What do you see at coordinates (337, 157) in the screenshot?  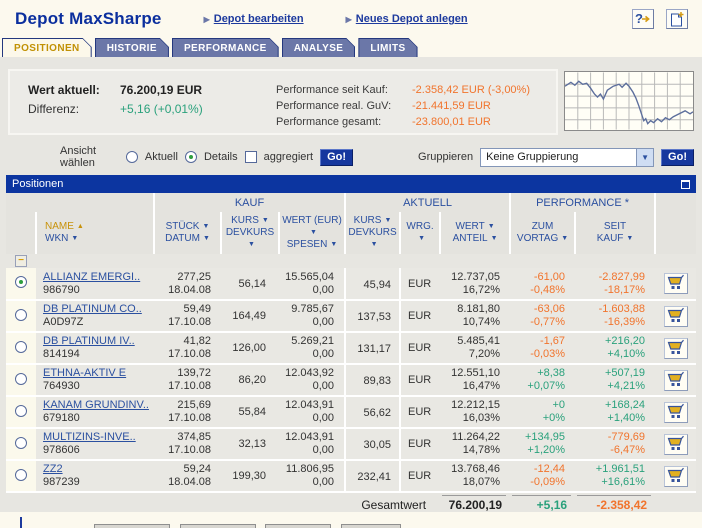 I see `view-go-button: Go!` at bounding box center [337, 157].